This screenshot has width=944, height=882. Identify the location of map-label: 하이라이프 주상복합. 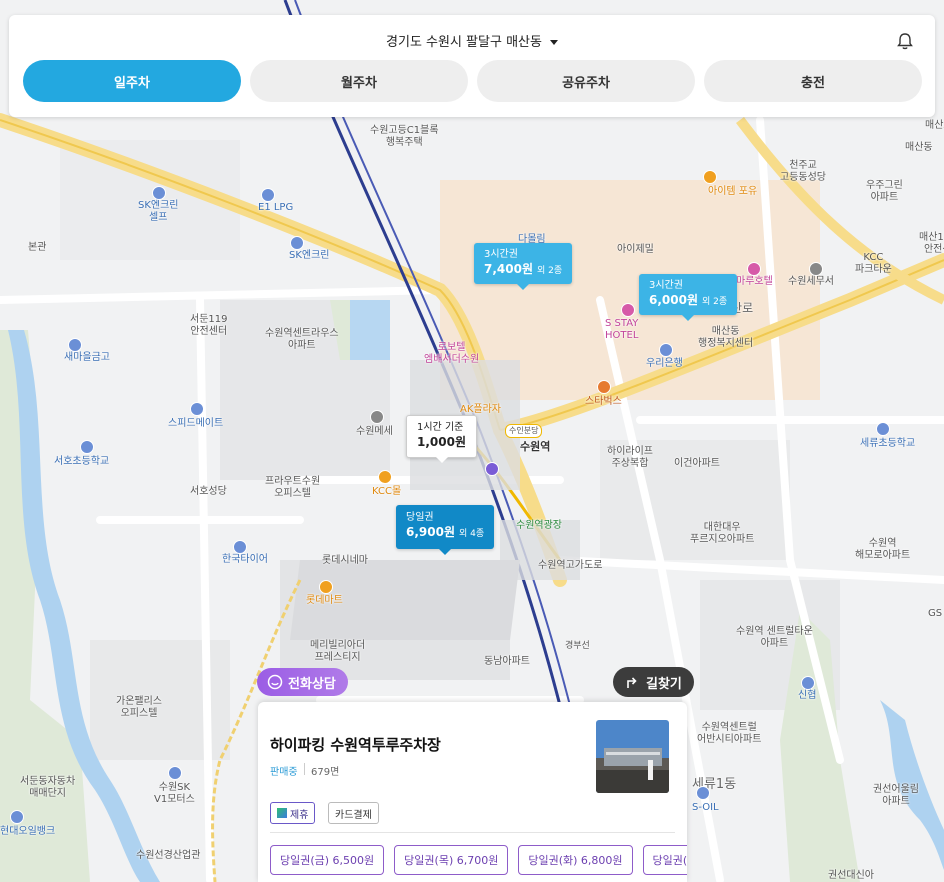
(630, 457).